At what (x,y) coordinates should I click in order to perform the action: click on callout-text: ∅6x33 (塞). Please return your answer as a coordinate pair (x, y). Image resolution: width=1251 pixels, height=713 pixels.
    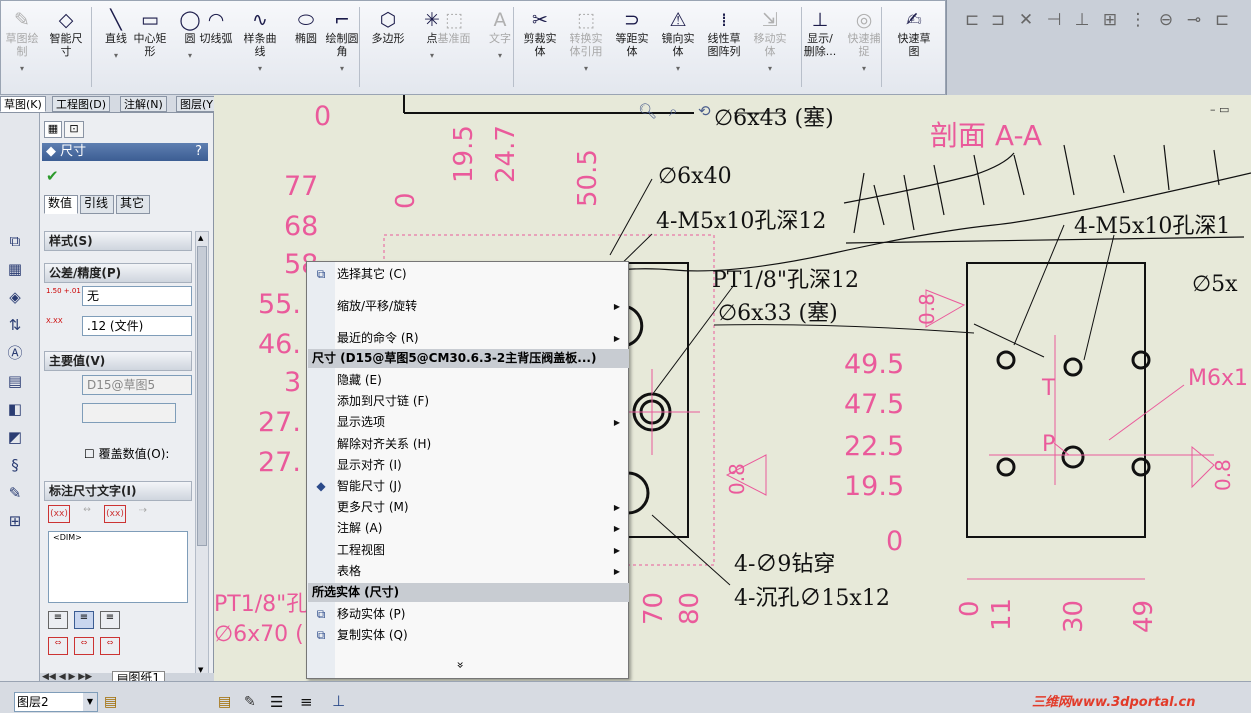
    Looking at the image, I should click on (778, 313).